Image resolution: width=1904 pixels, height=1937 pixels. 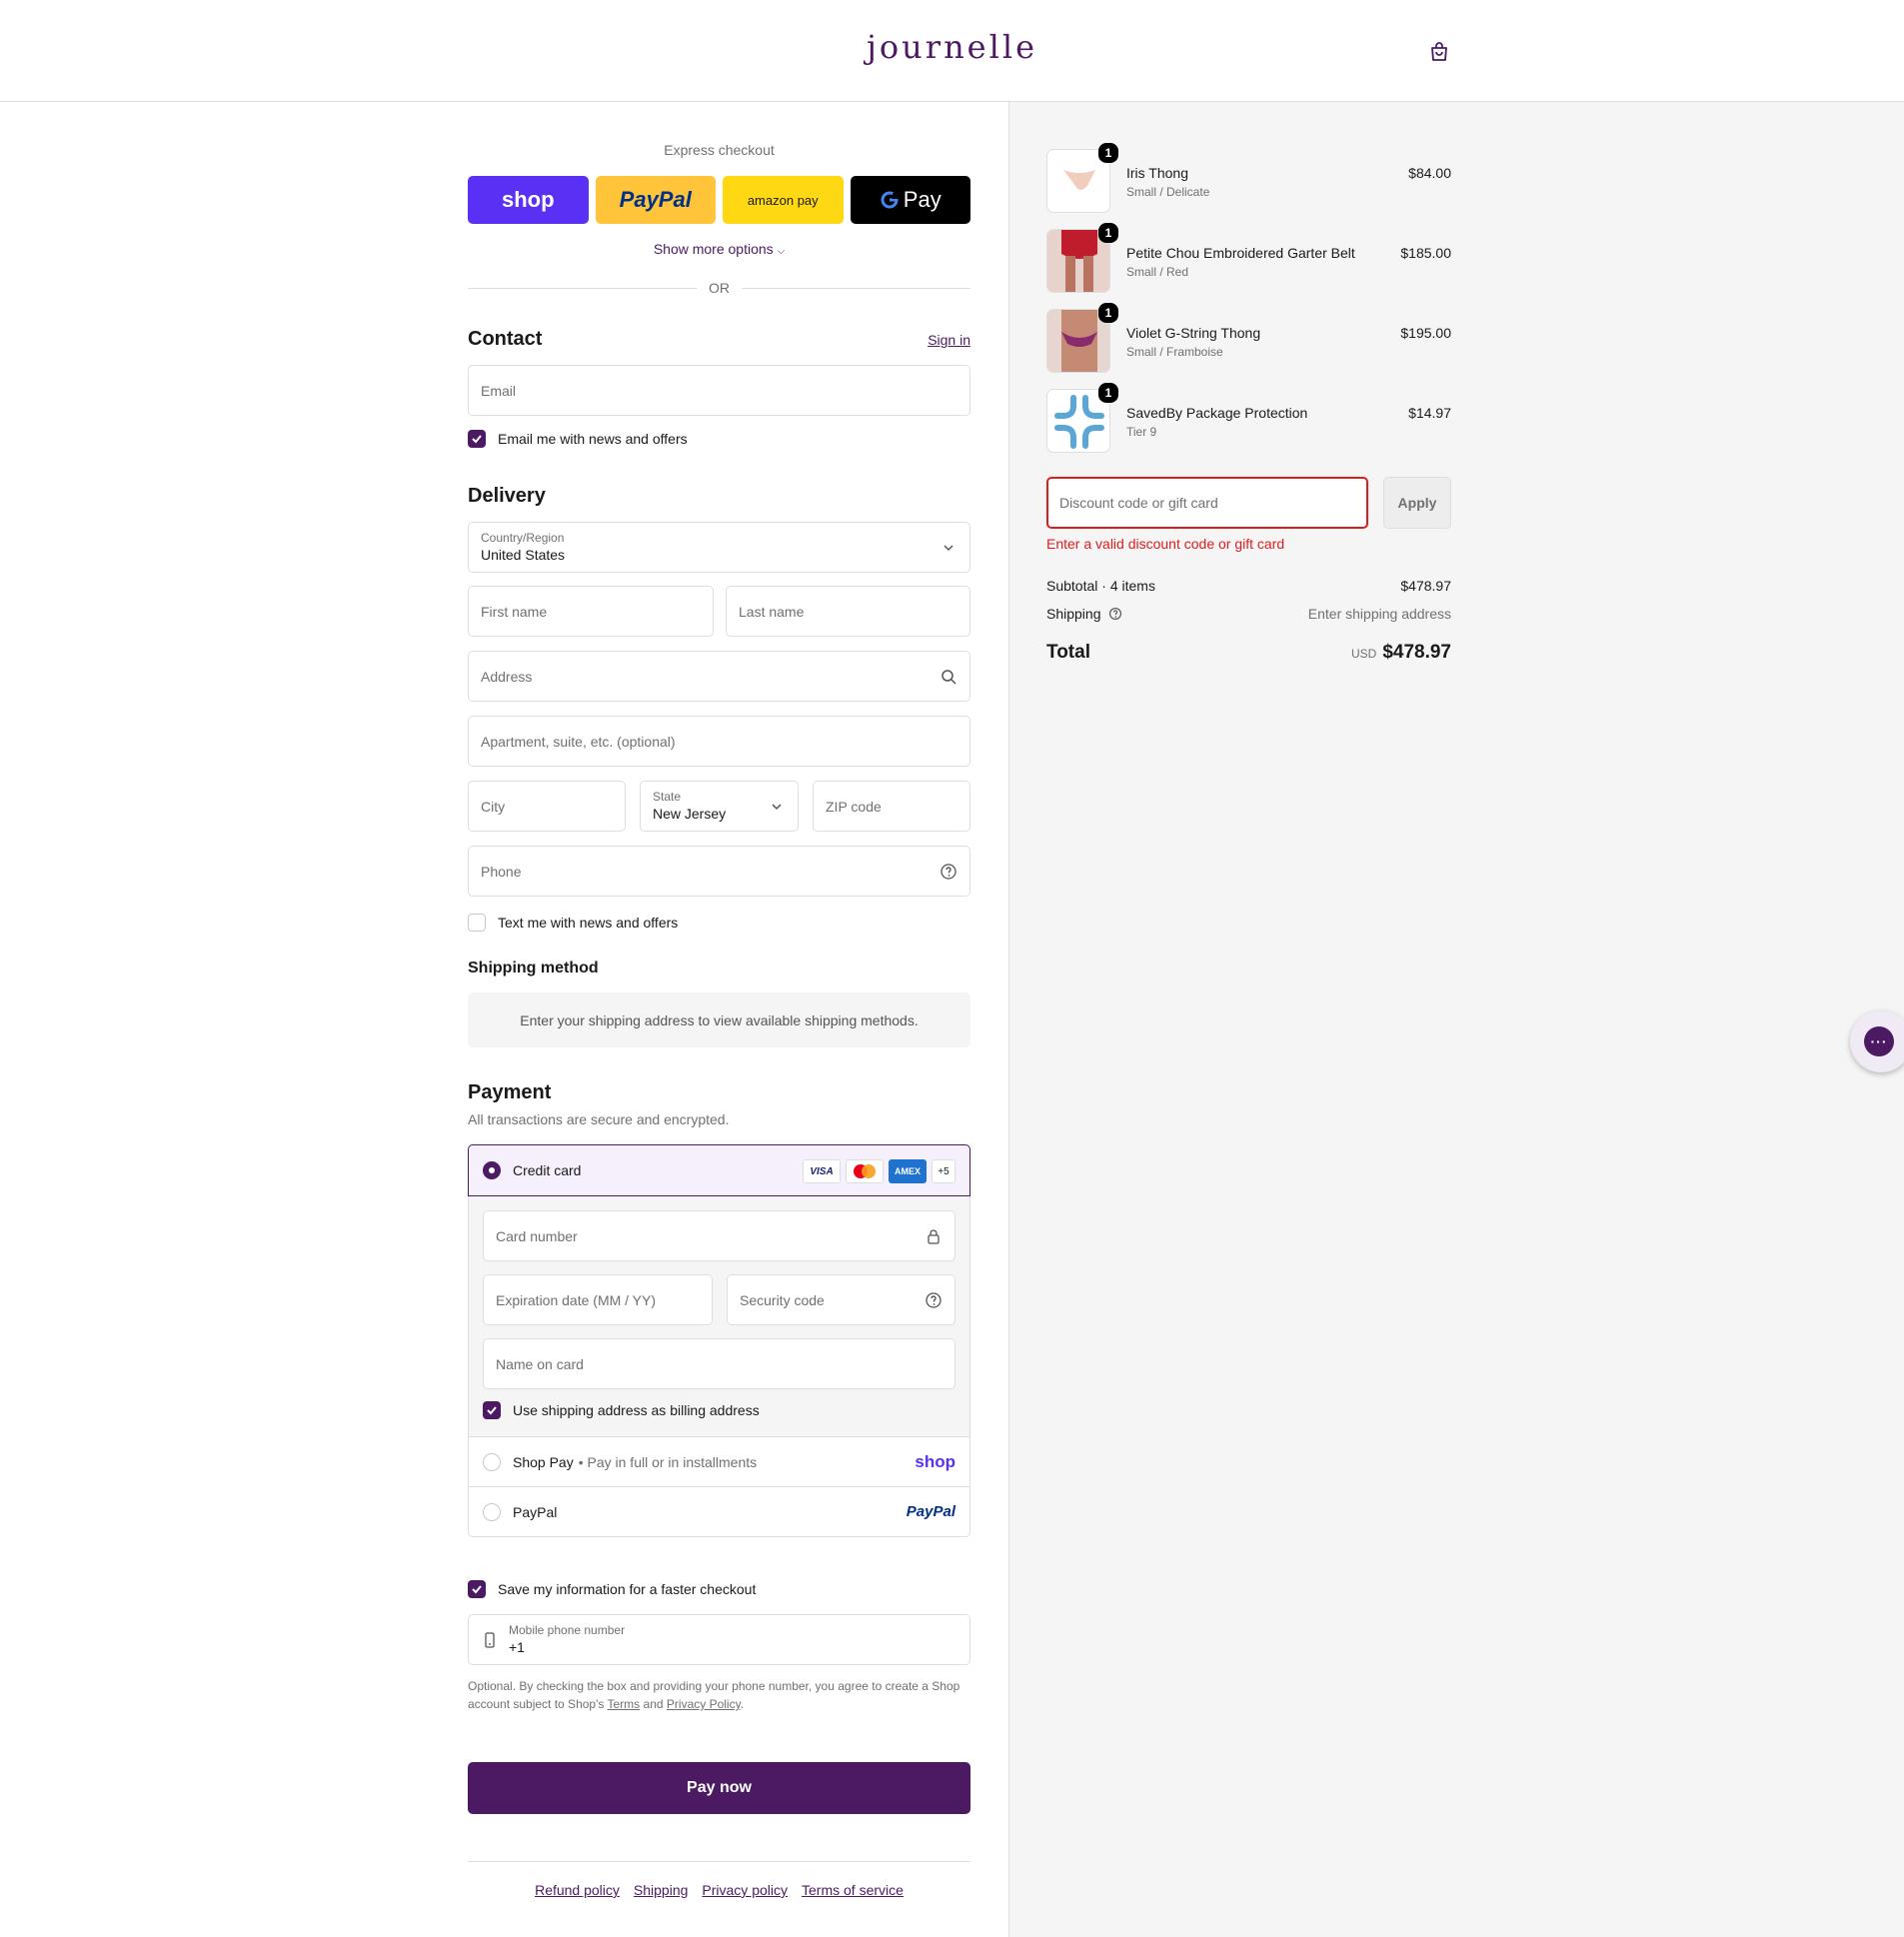 I want to click on email-field, so click(x=719, y=391).